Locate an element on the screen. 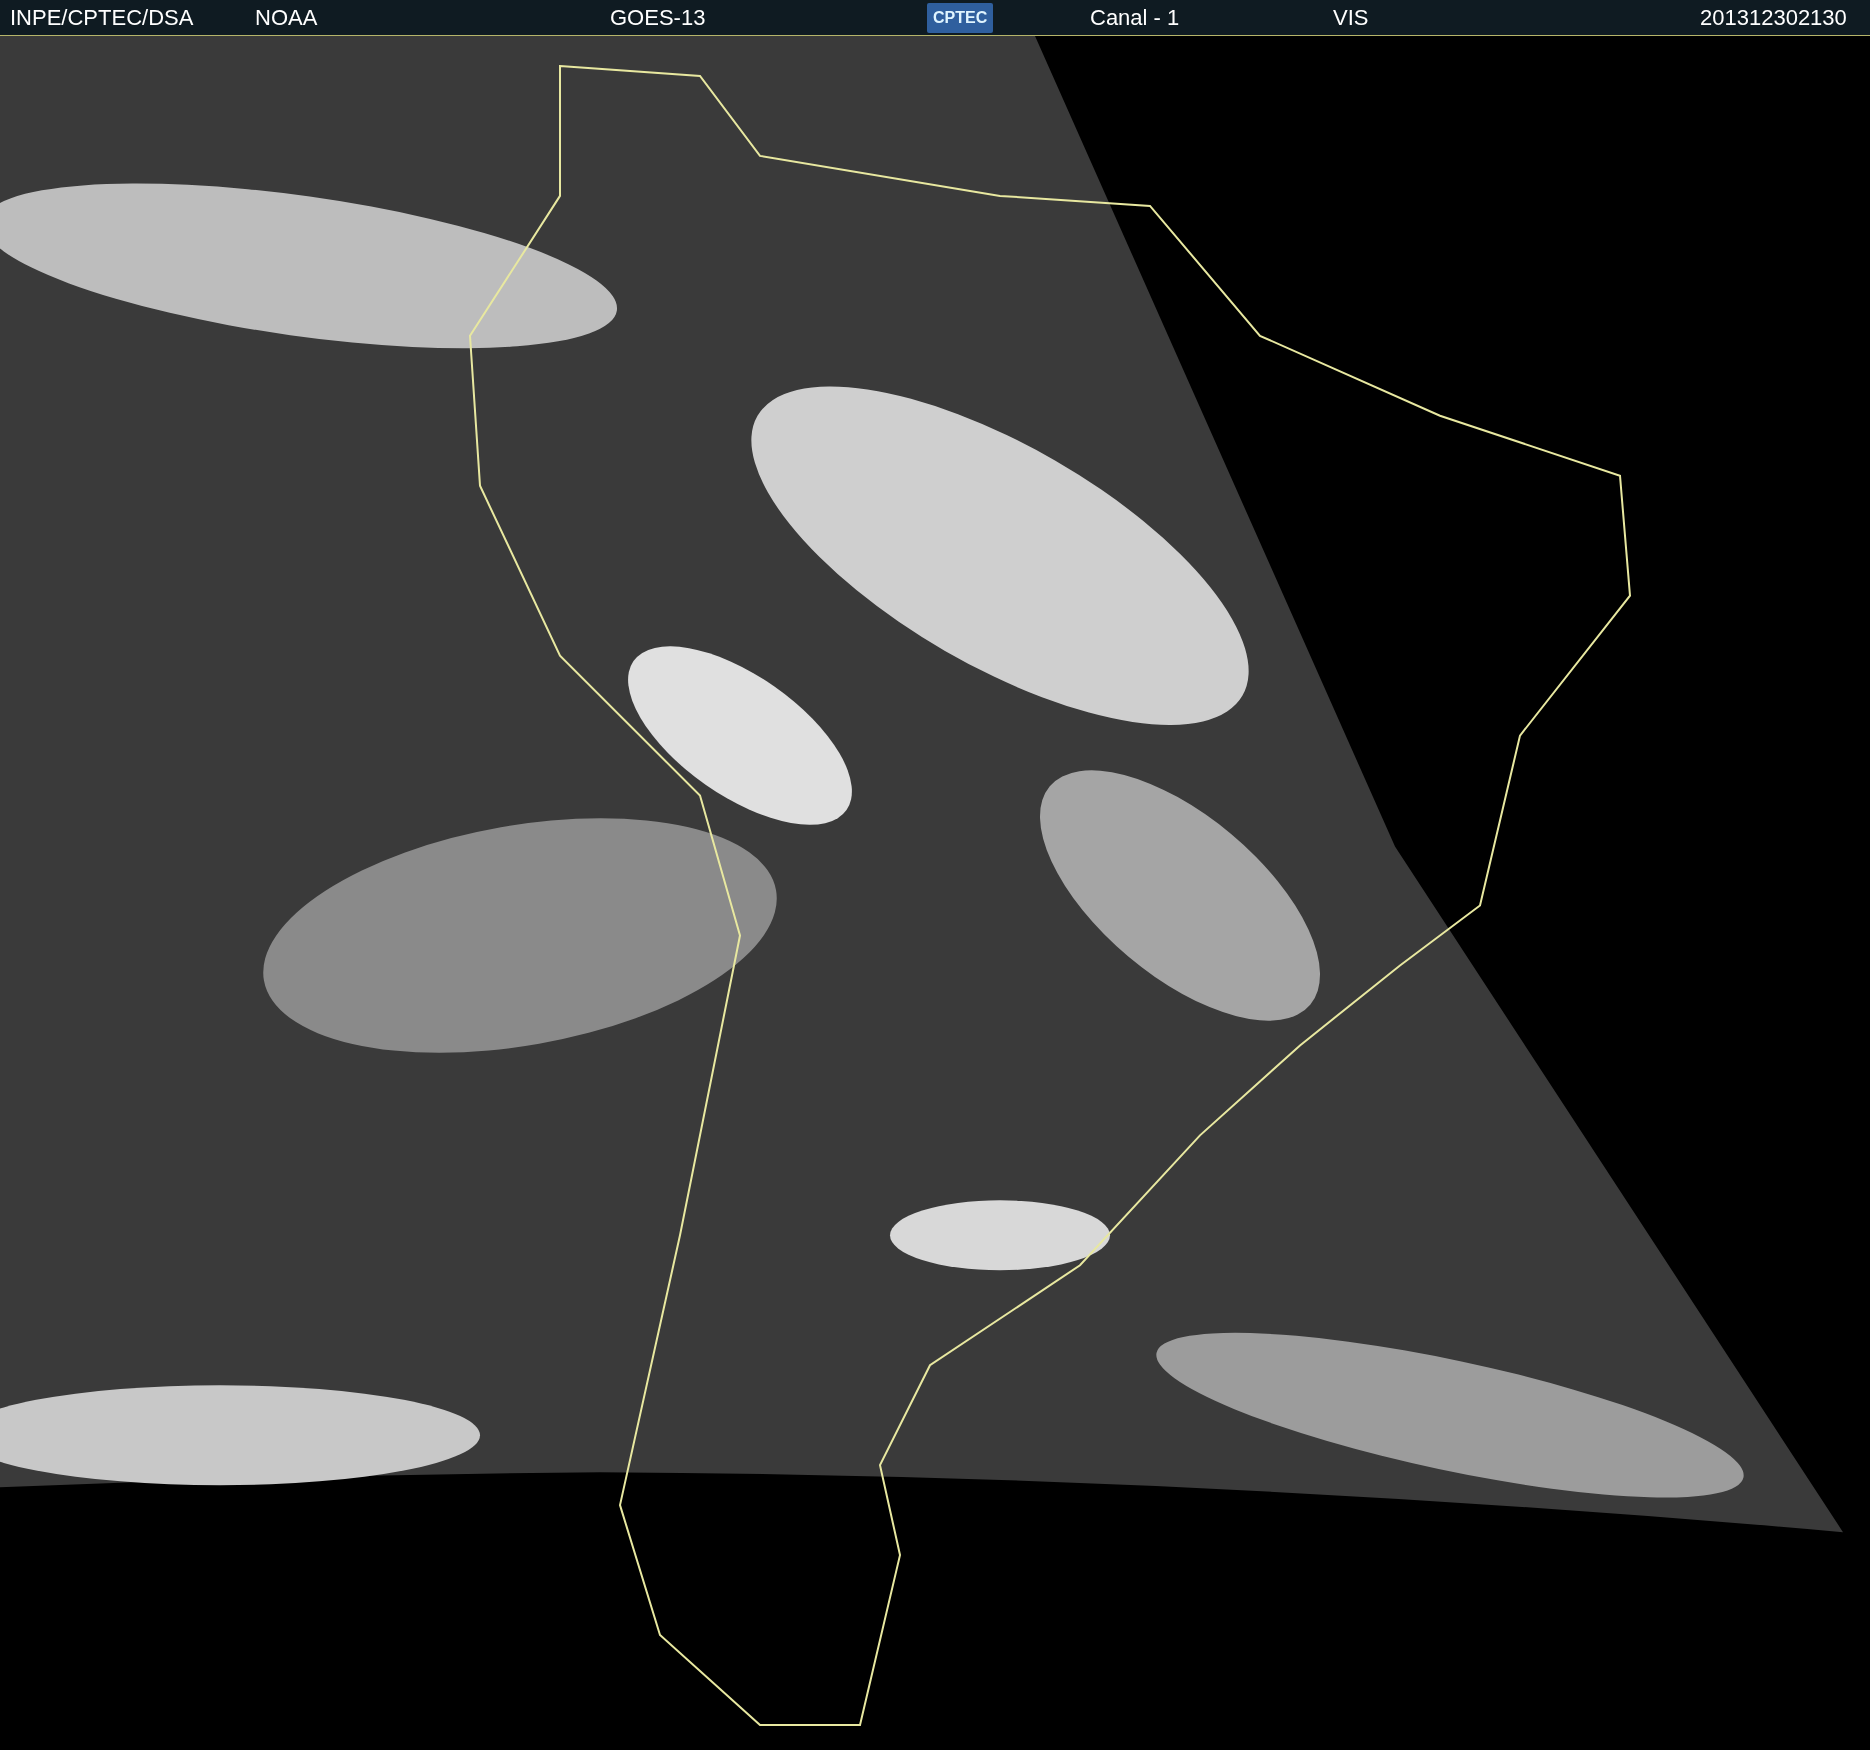 The image size is (1870, 1750). header-label: GOES-13 is located at coordinates (658, 17).